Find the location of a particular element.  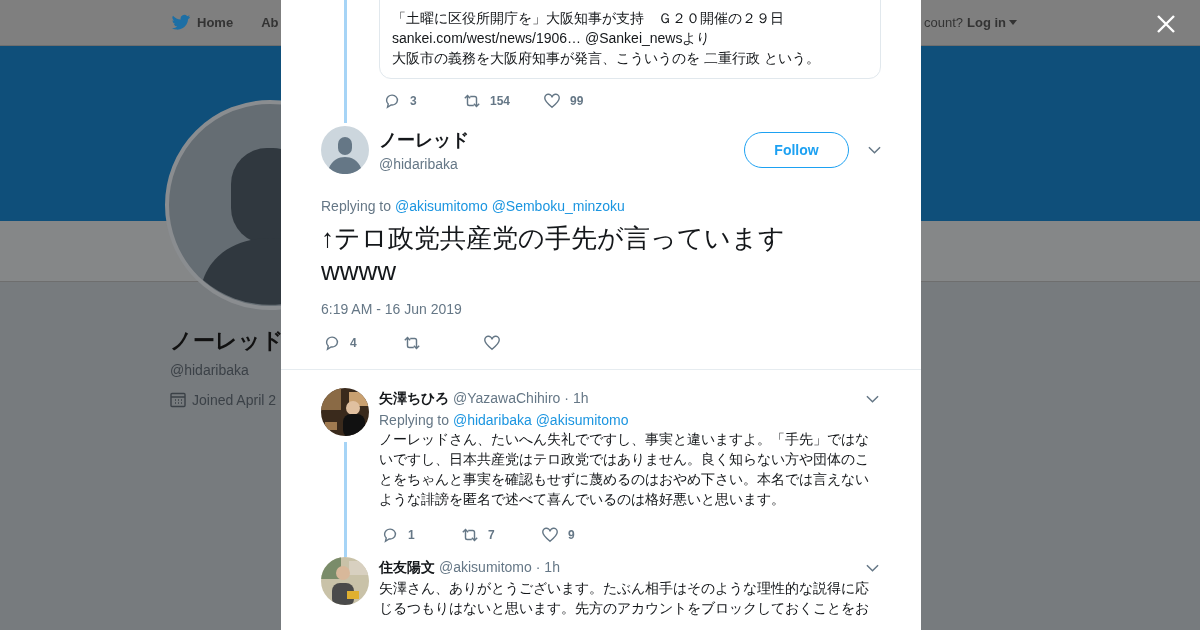

calendar-icon is located at coordinates (178, 400).